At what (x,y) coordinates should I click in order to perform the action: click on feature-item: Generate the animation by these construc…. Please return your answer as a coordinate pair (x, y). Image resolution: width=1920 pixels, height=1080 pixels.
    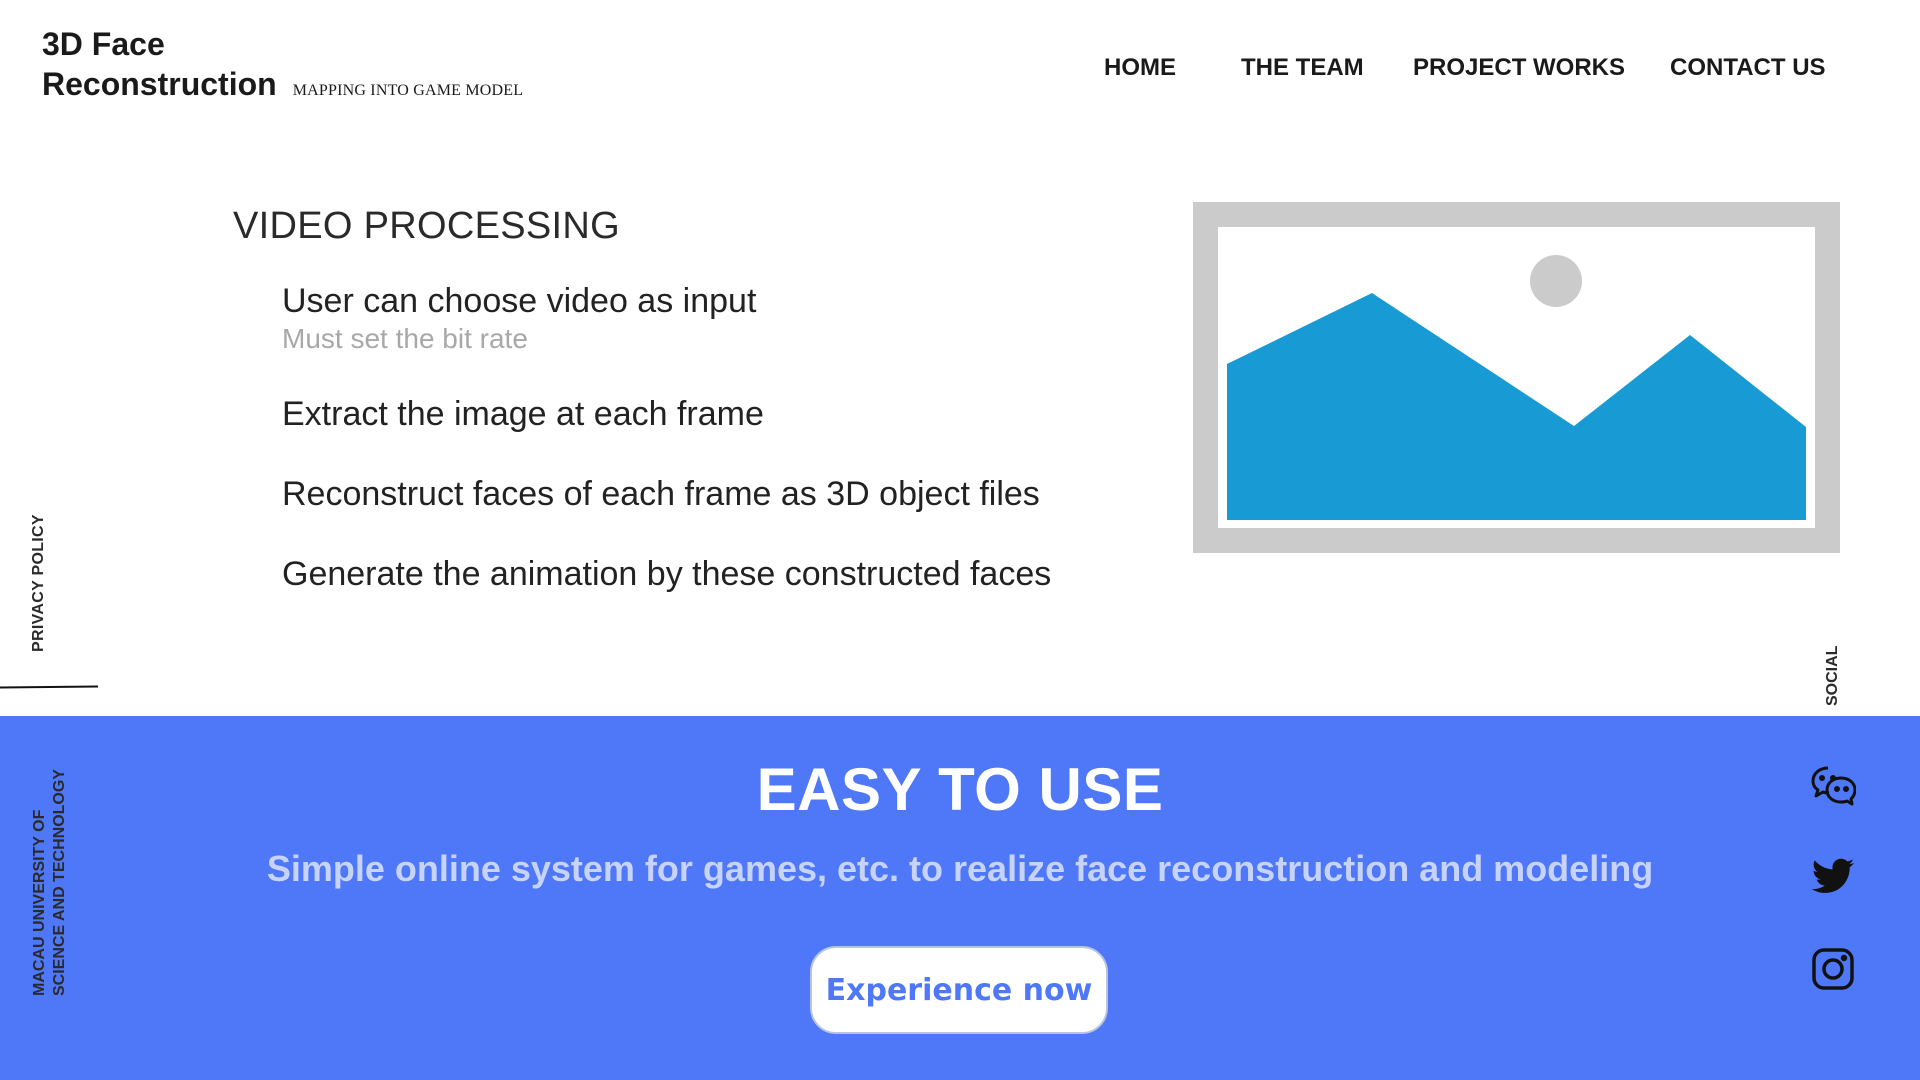
    Looking at the image, I should click on (667, 574).